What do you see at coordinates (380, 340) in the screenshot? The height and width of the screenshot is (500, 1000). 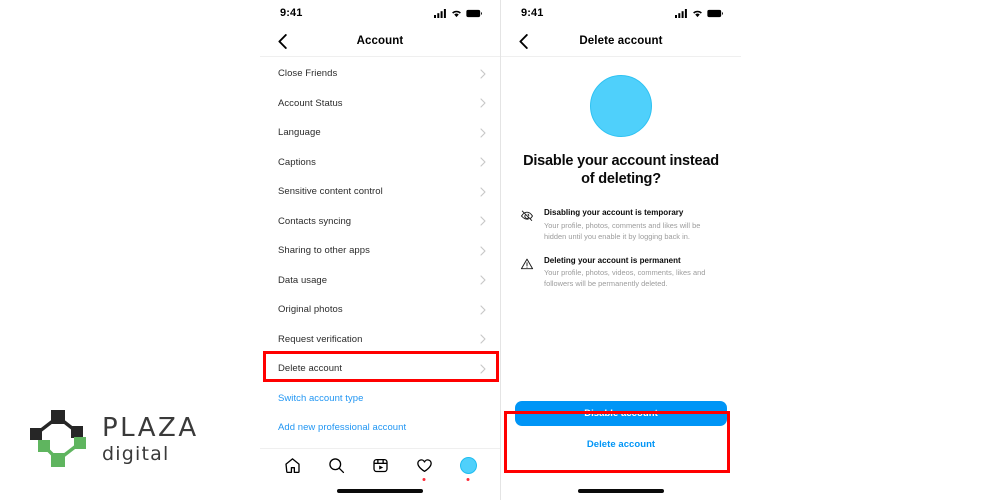 I see `settings-row-request-verification: Request verification` at bounding box center [380, 340].